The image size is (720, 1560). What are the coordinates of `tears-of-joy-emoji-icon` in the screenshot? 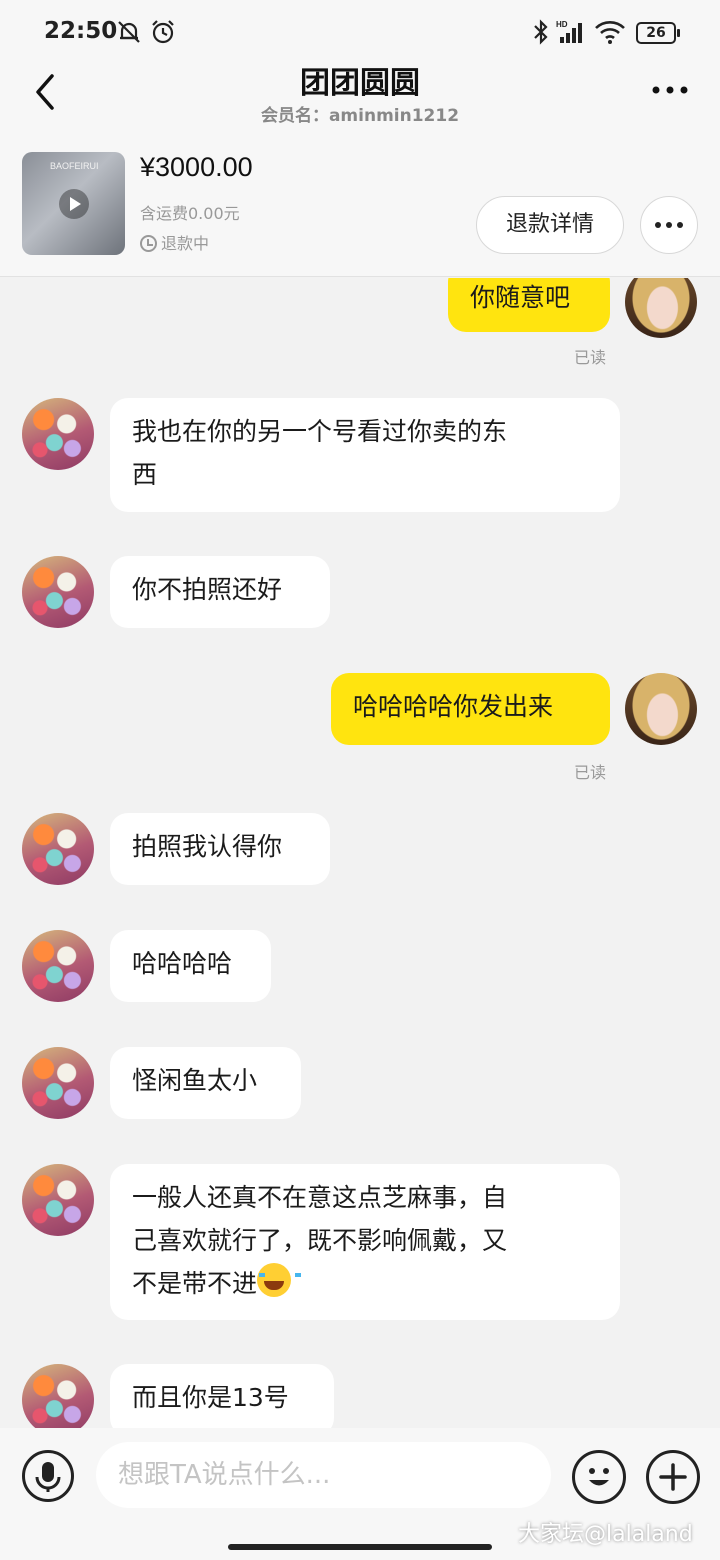 It's located at (279, 1280).